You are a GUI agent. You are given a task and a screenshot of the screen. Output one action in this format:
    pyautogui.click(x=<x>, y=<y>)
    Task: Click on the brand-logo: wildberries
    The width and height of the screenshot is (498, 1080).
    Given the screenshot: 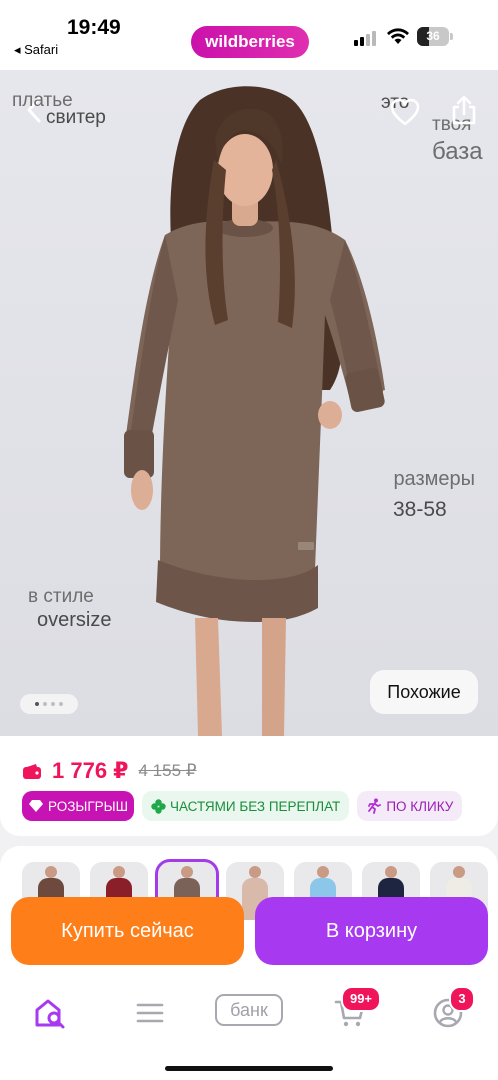 What is the action you would take?
    pyautogui.click(x=250, y=42)
    